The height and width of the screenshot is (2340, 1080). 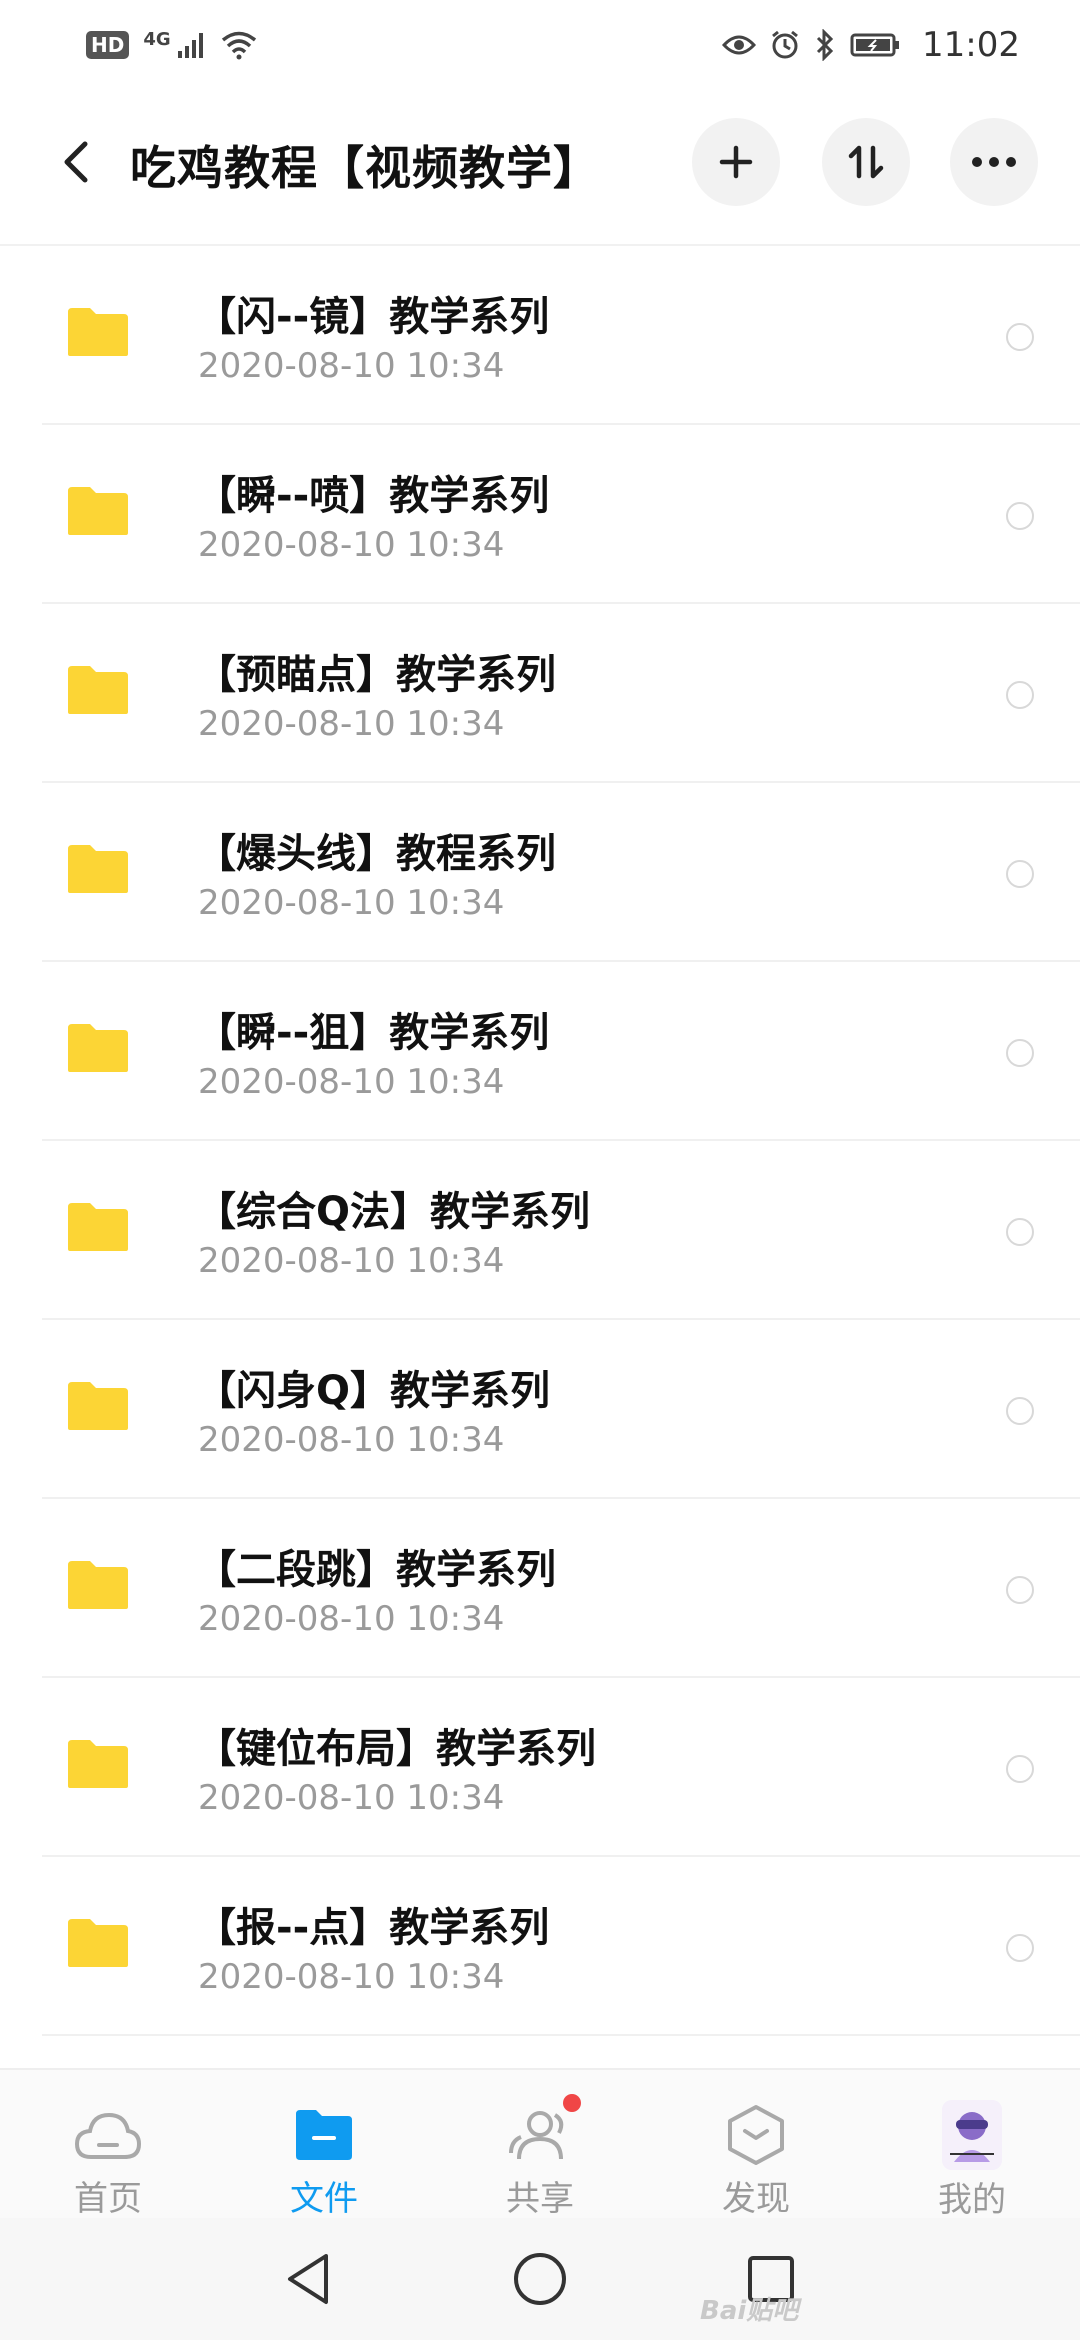 What do you see at coordinates (238, 45) in the screenshot?
I see `wifi-icon` at bounding box center [238, 45].